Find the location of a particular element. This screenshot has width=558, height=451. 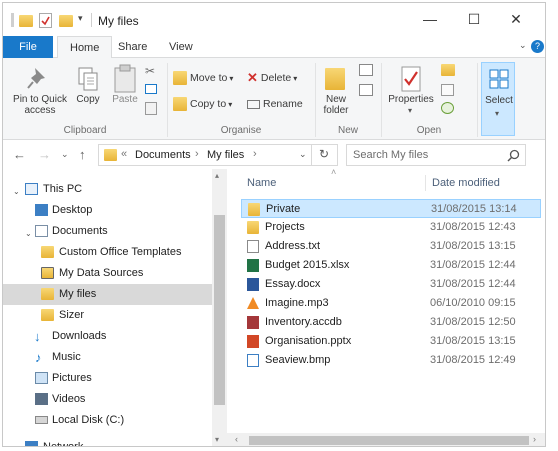

delete-button: ✕ Delete ▾ is located at coordinates (272, 78).